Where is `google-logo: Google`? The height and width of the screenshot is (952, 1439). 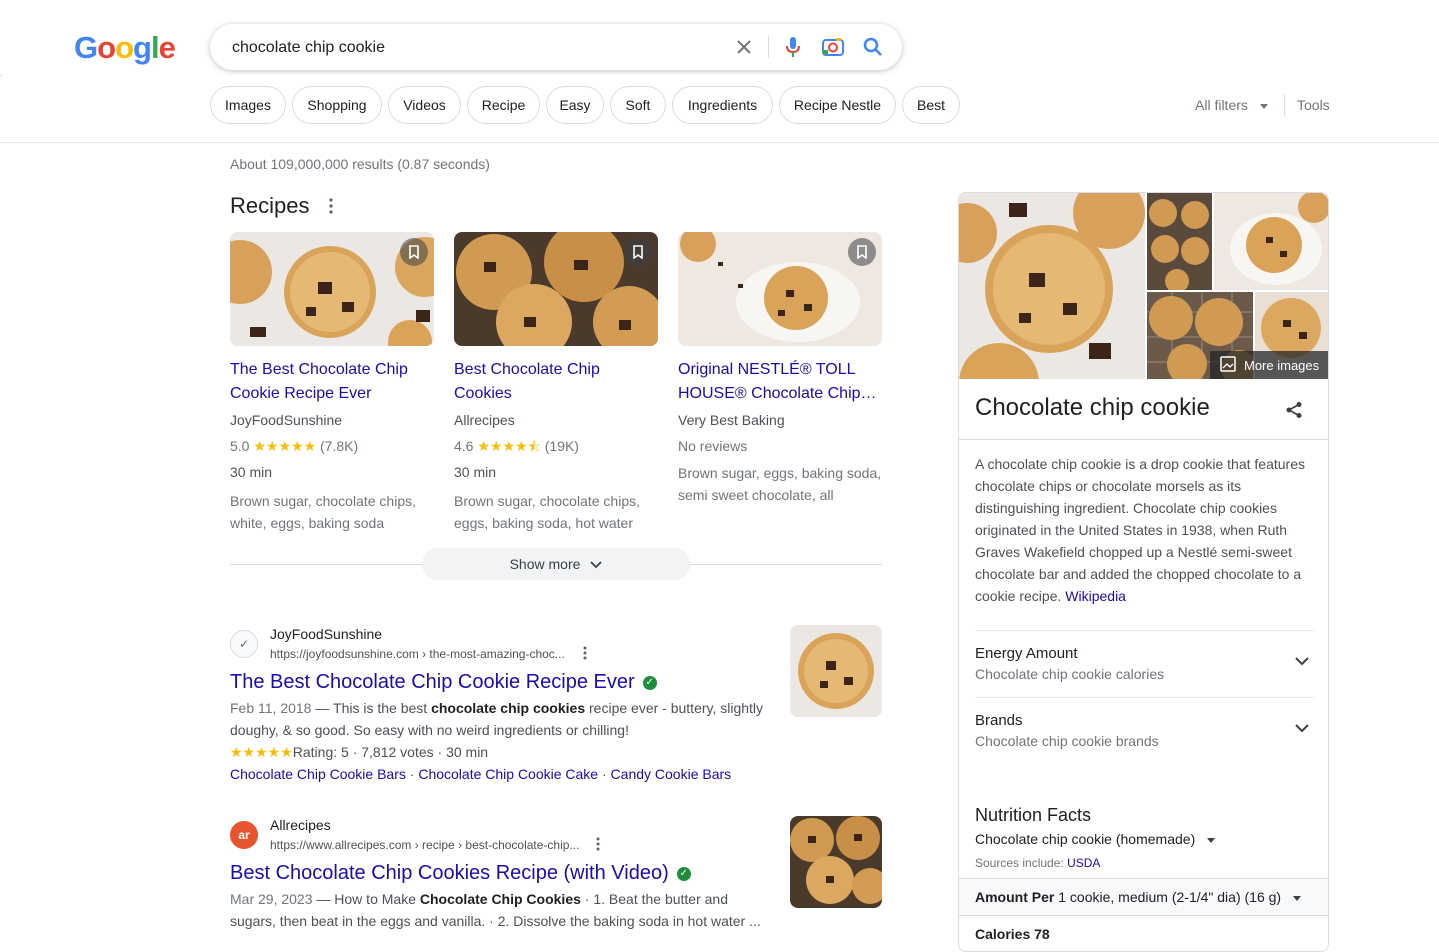
google-logo: Google is located at coordinates (125, 48).